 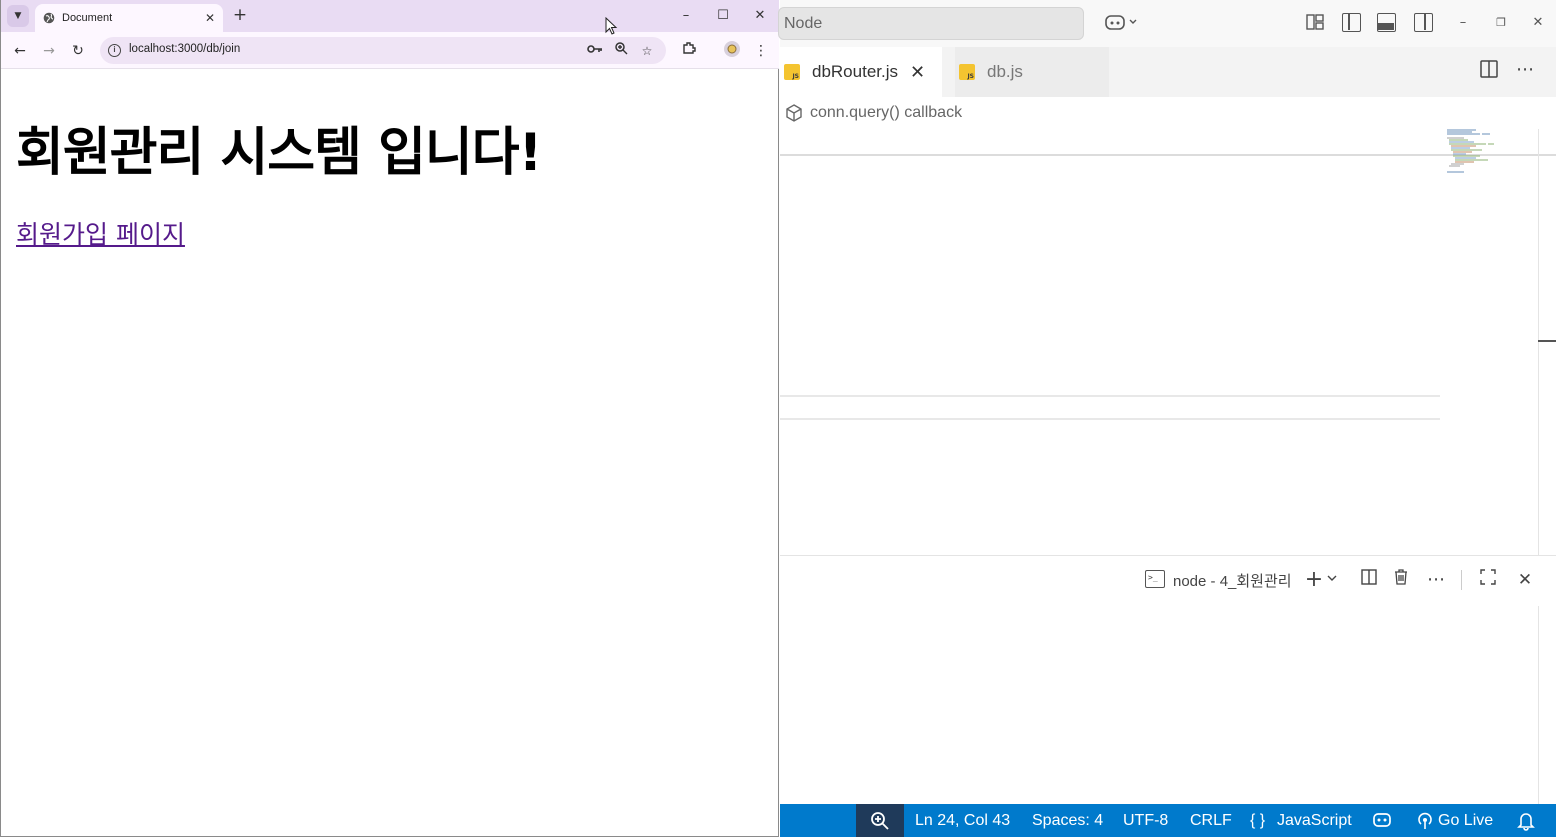 What do you see at coordinates (1538, 23) in the screenshot?
I see `vscode-close-button: ✕` at bounding box center [1538, 23].